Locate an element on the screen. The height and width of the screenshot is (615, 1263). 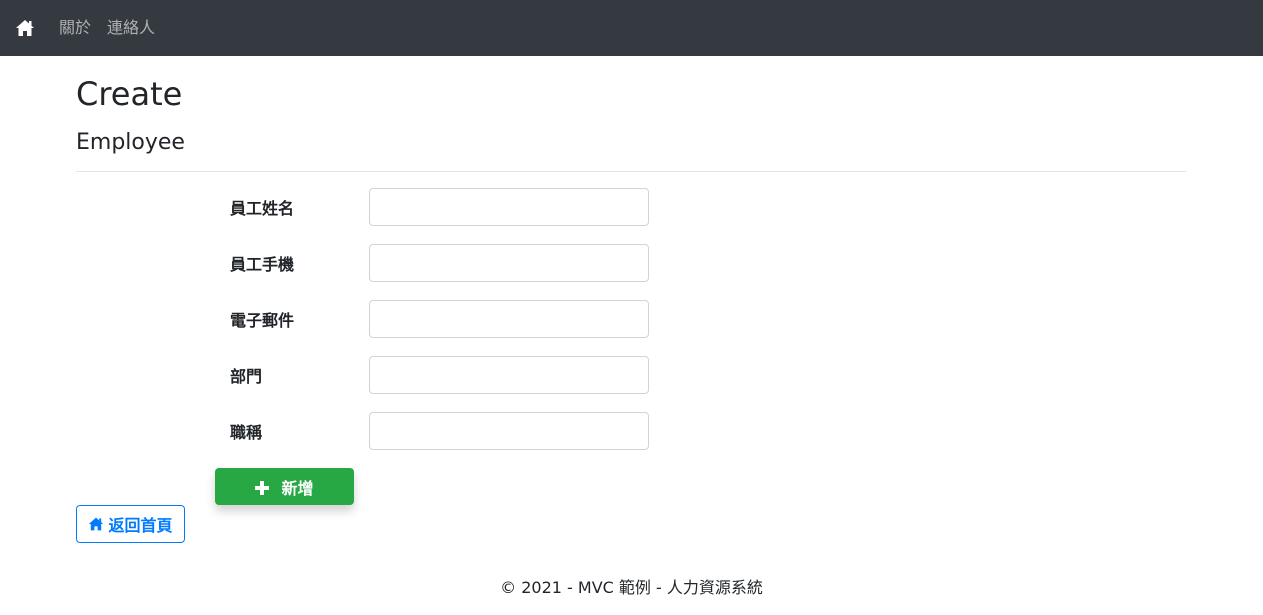
employee-phone-input is located at coordinates (509, 263).